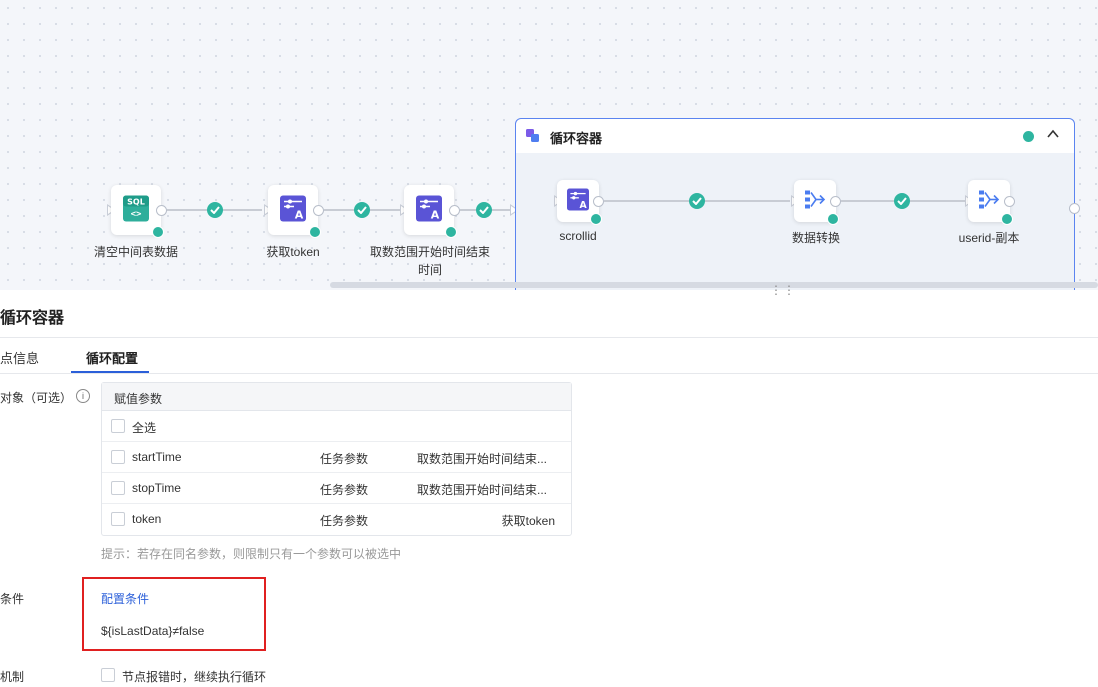 This screenshot has height=687, width=1098. Describe the element at coordinates (251, 554) in the screenshot. I see `assign-hint: 提示：若存在同名参数，则限制只有一个参数可以被选中` at that location.